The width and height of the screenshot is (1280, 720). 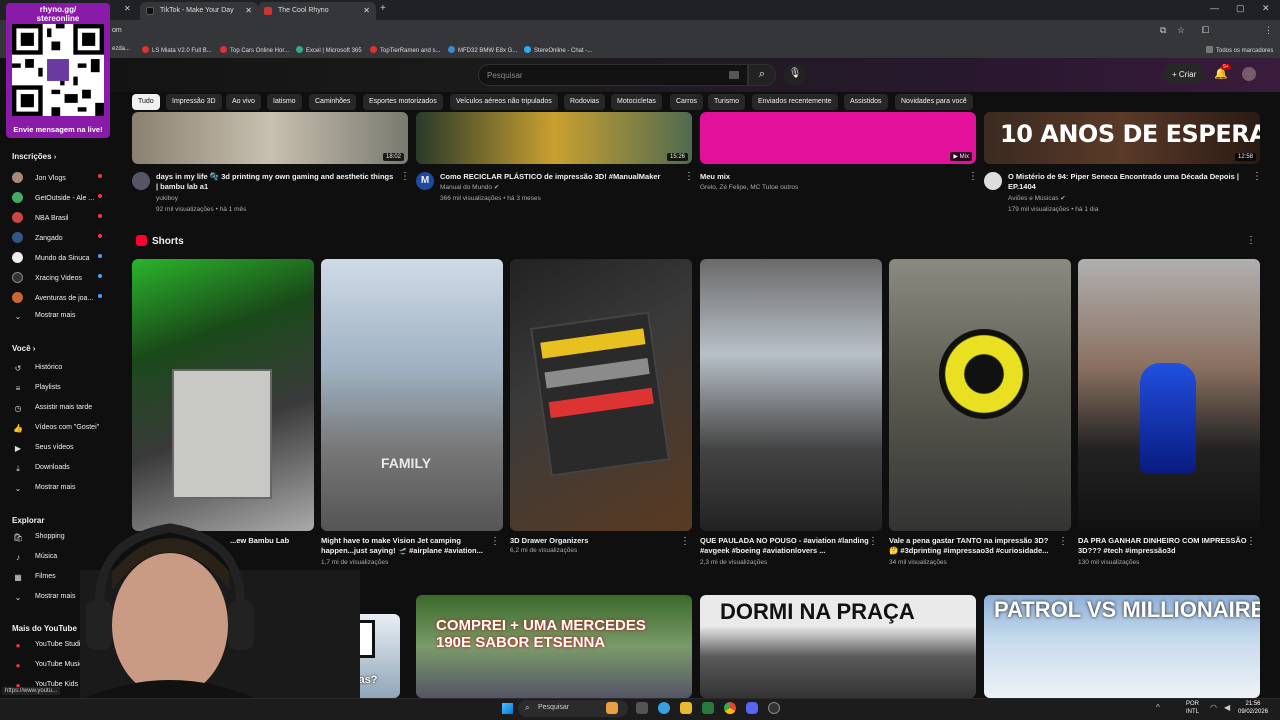 What do you see at coordinates (762, 75) in the screenshot?
I see `search-button: ⌕` at bounding box center [762, 75].